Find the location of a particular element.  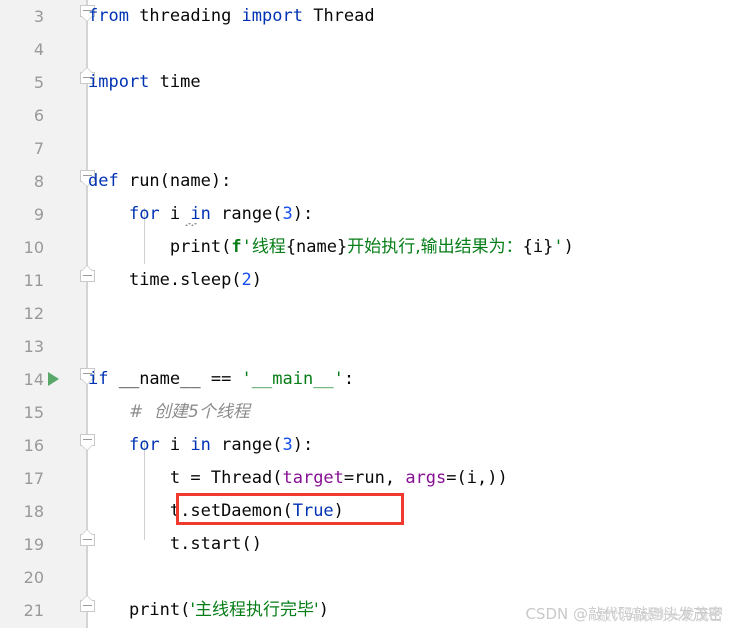

code-line-14: if __name__ == '__main__': is located at coordinates (221, 379).